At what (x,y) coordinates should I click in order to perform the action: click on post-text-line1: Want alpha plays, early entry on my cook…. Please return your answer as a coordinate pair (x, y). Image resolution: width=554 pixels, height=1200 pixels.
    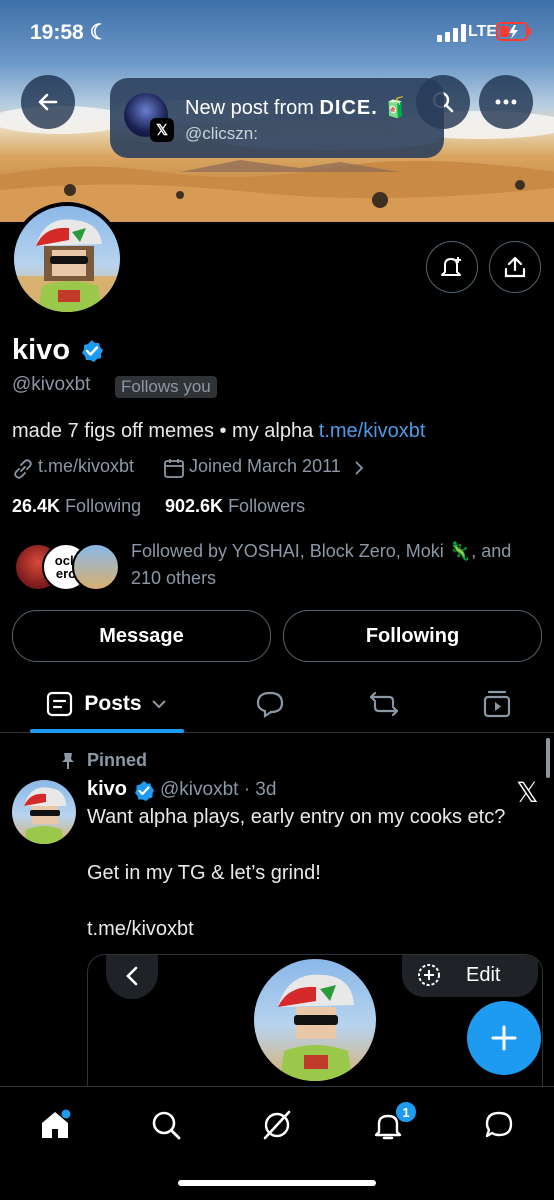
    Looking at the image, I should click on (296, 817).